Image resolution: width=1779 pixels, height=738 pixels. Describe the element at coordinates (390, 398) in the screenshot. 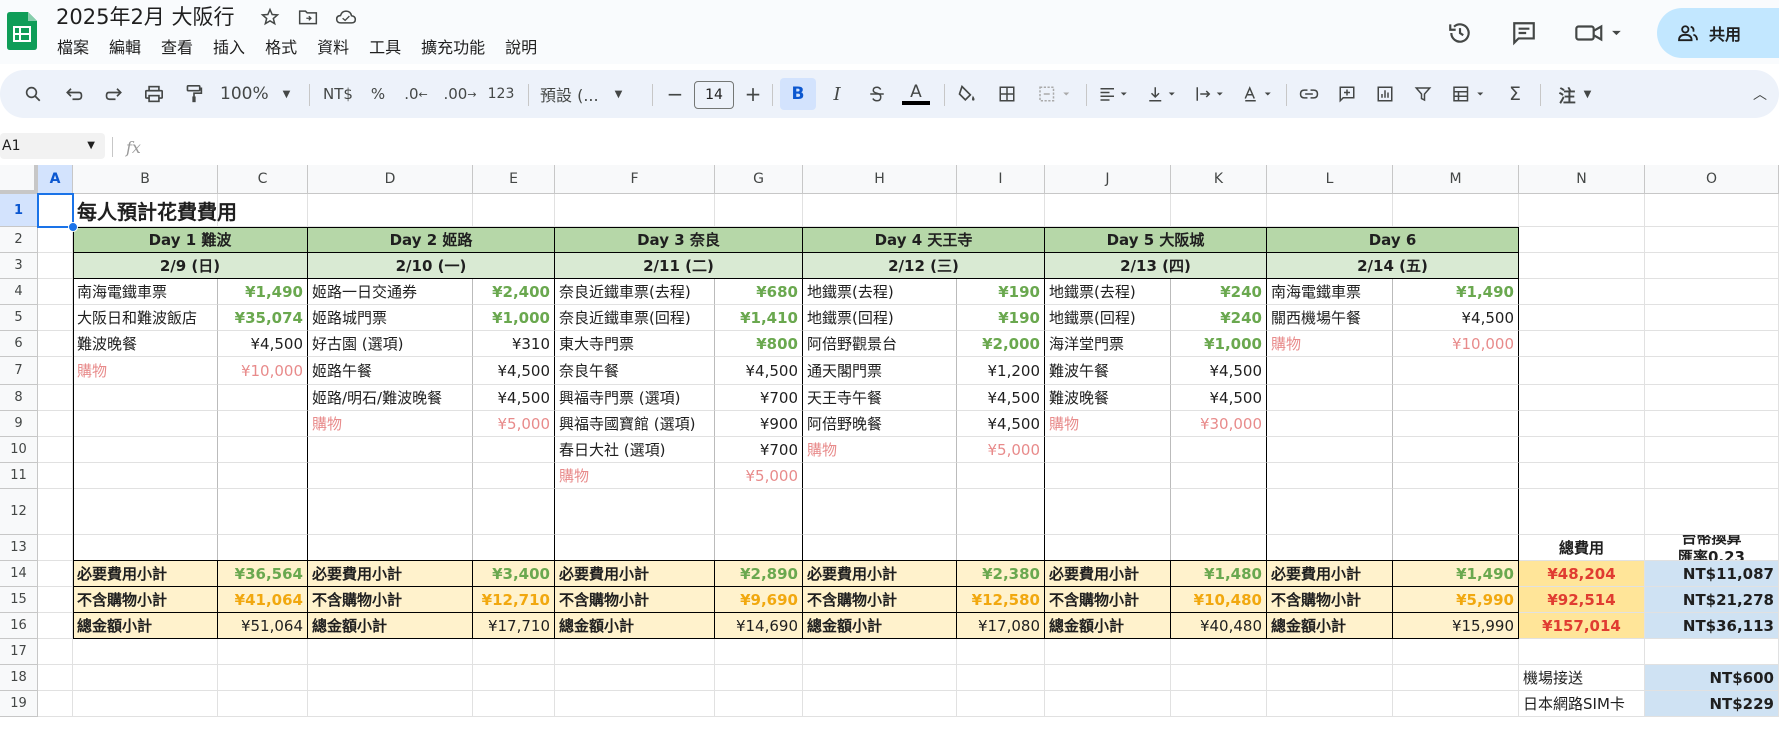

I see `item-label: 姬路/明石/難波晚餐` at that location.